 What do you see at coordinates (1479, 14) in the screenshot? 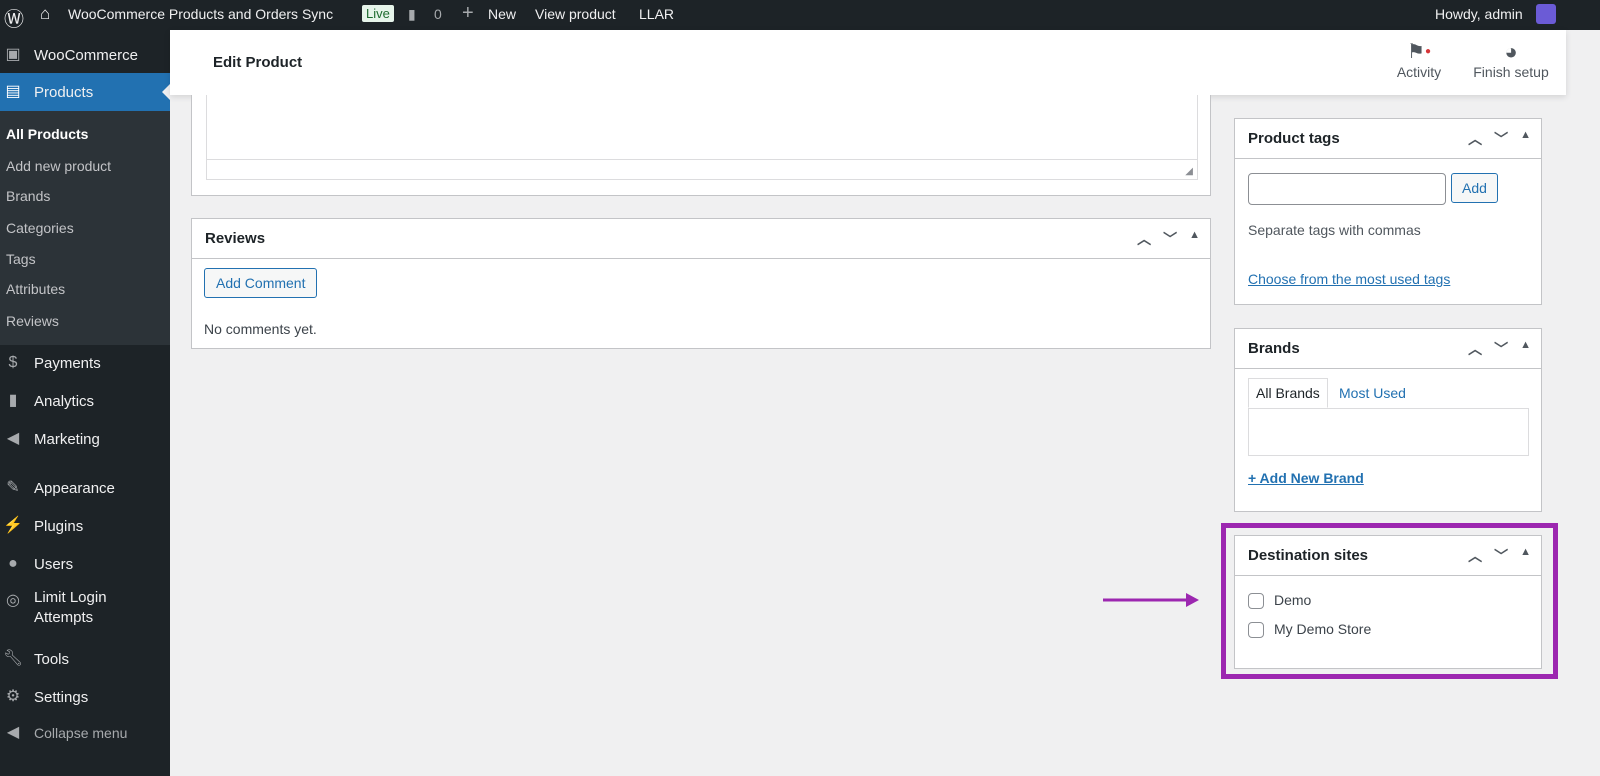
I see `howdy-link: Howdy, admin` at bounding box center [1479, 14].